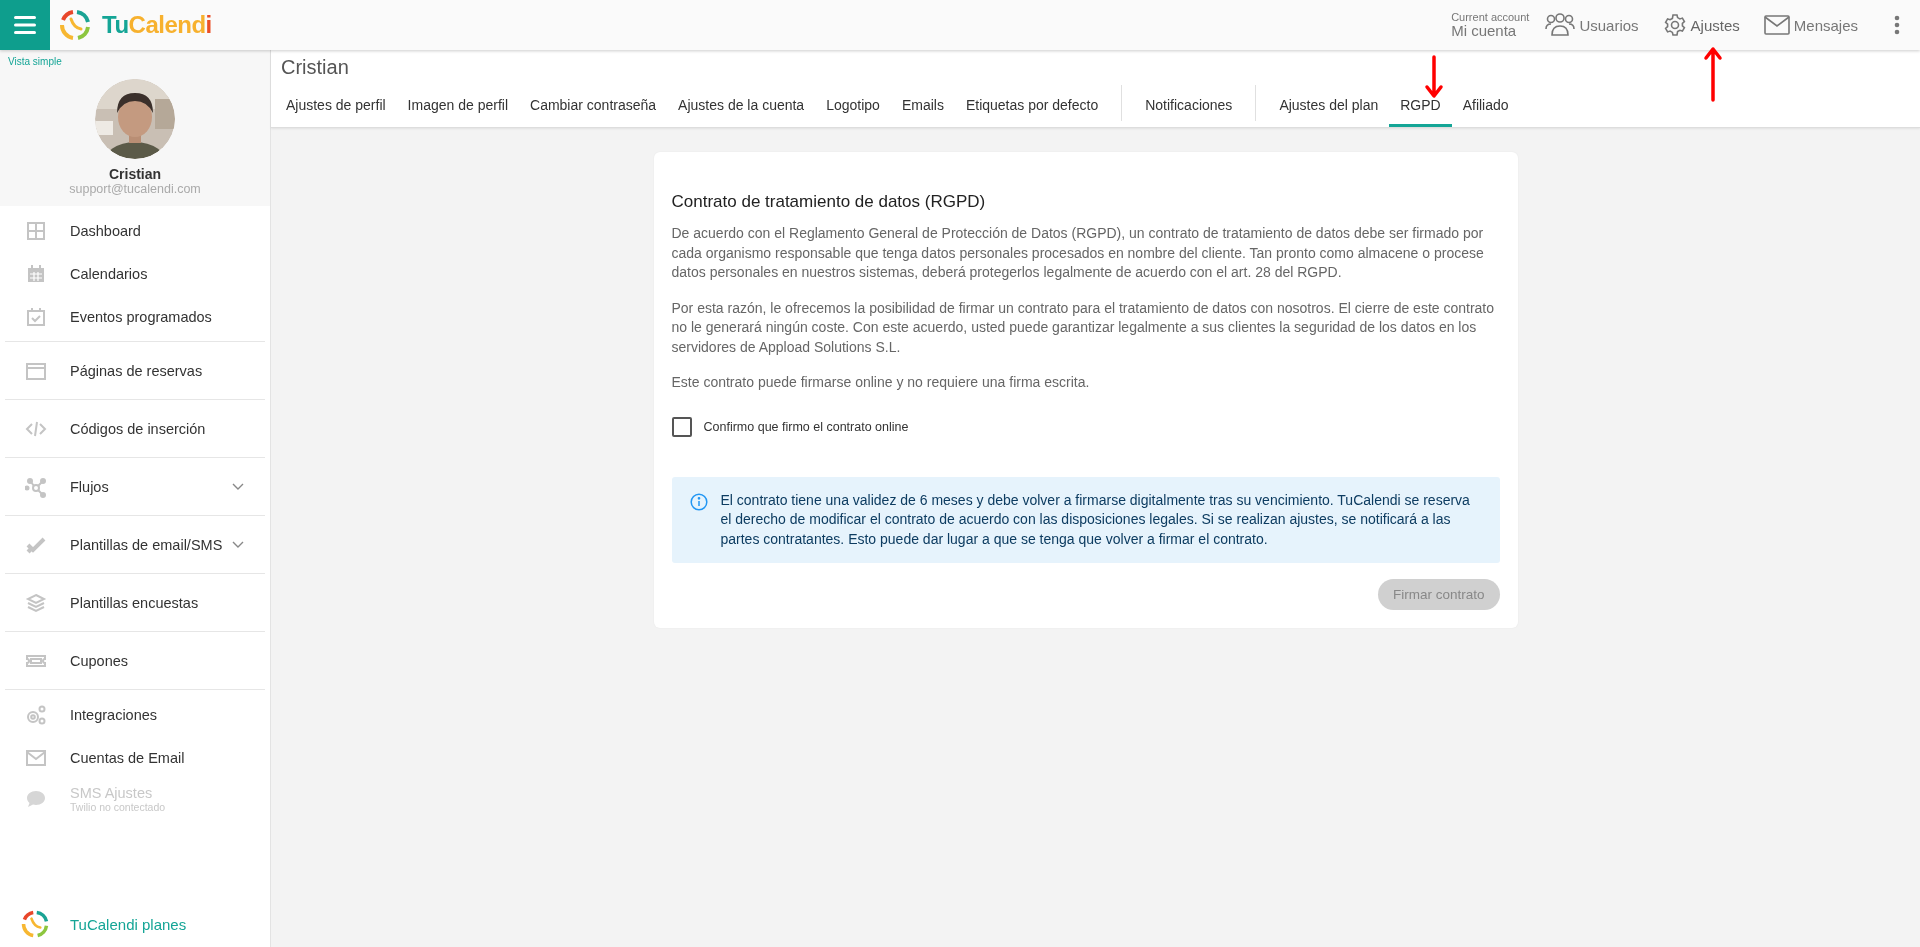 Image resolution: width=1920 pixels, height=947 pixels. What do you see at coordinates (1485, 106) in the screenshot?
I see `settings-tab: Afiliado` at bounding box center [1485, 106].